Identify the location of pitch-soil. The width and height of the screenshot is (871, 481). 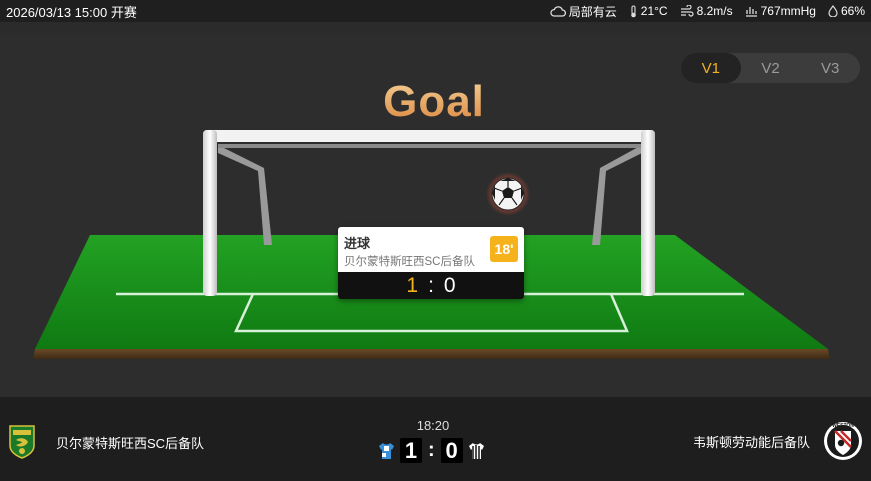
(431, 354).